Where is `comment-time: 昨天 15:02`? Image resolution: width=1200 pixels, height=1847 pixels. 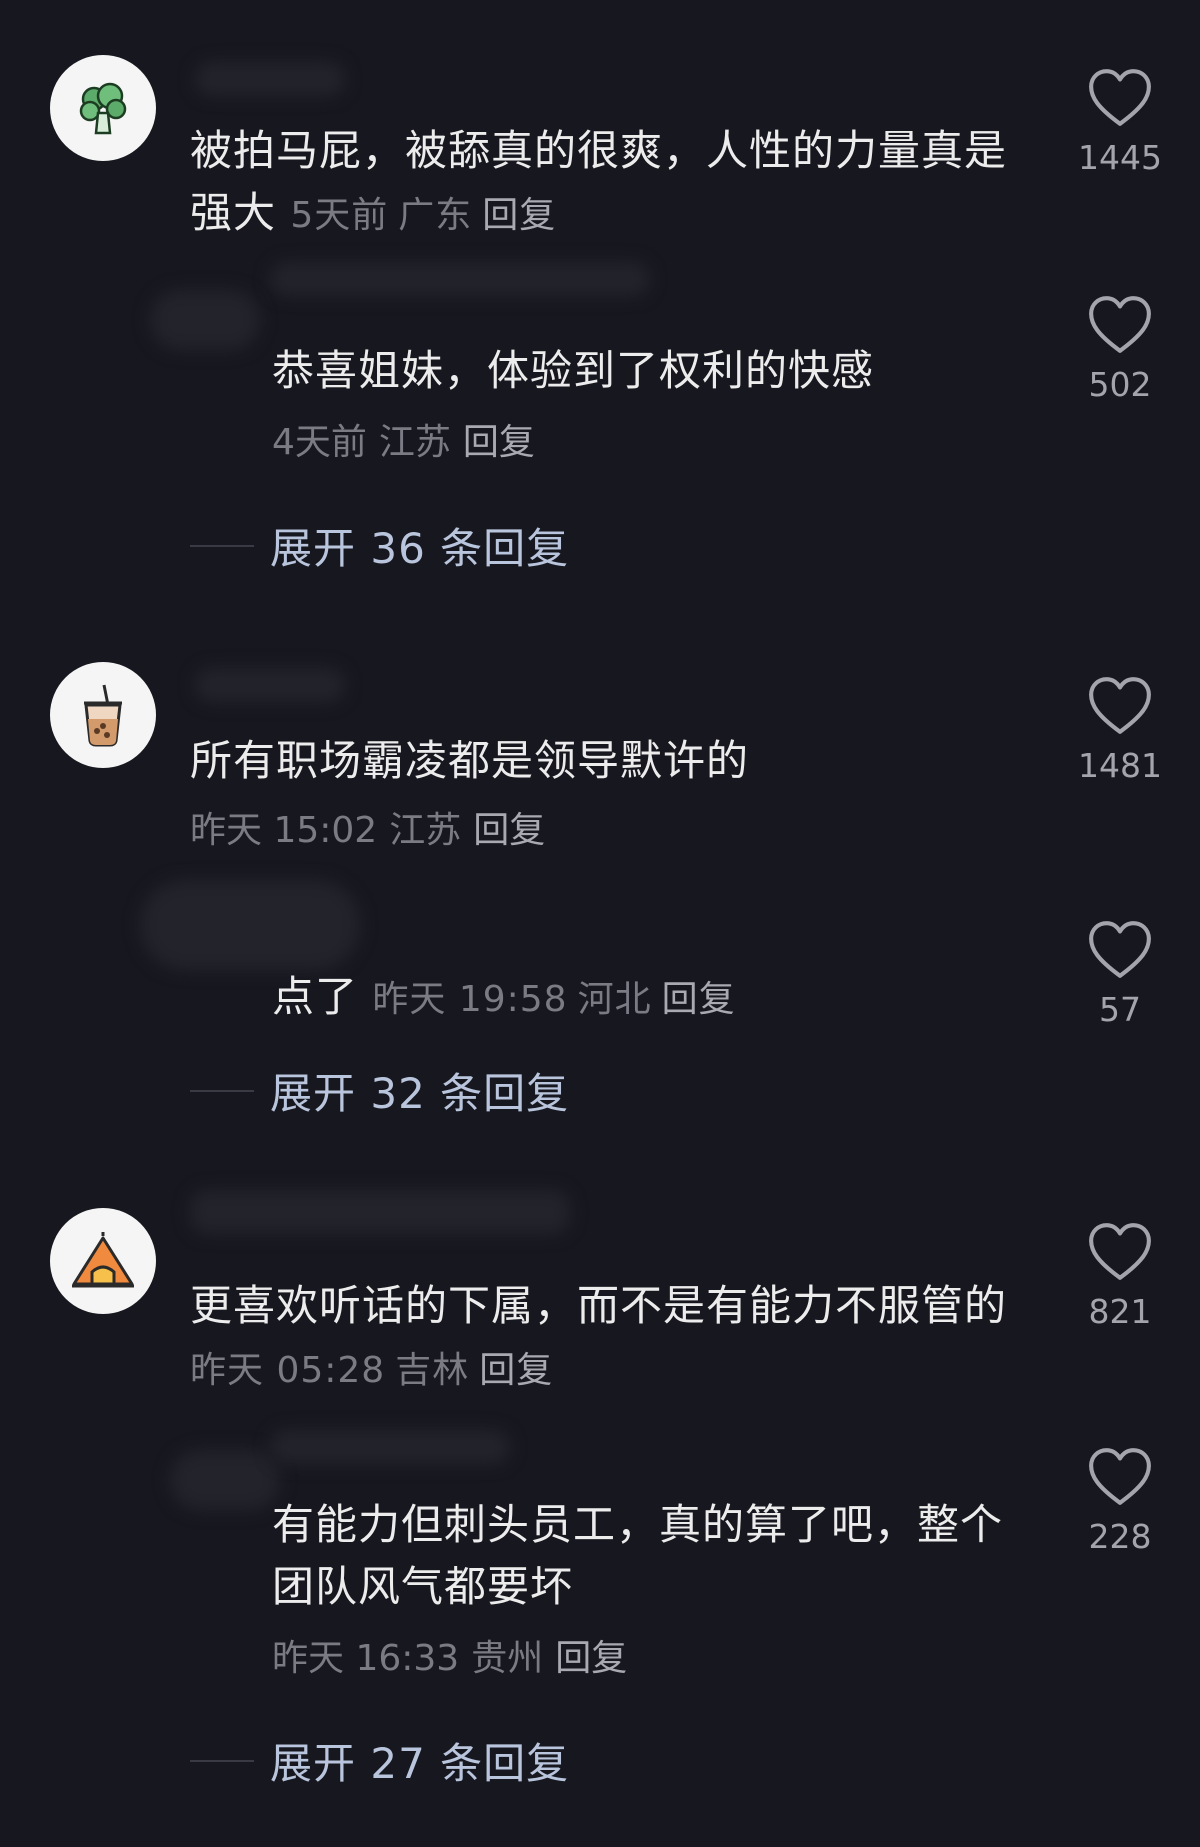 comment-time: 昨天 15:02 is located at coordinates (284, 830).